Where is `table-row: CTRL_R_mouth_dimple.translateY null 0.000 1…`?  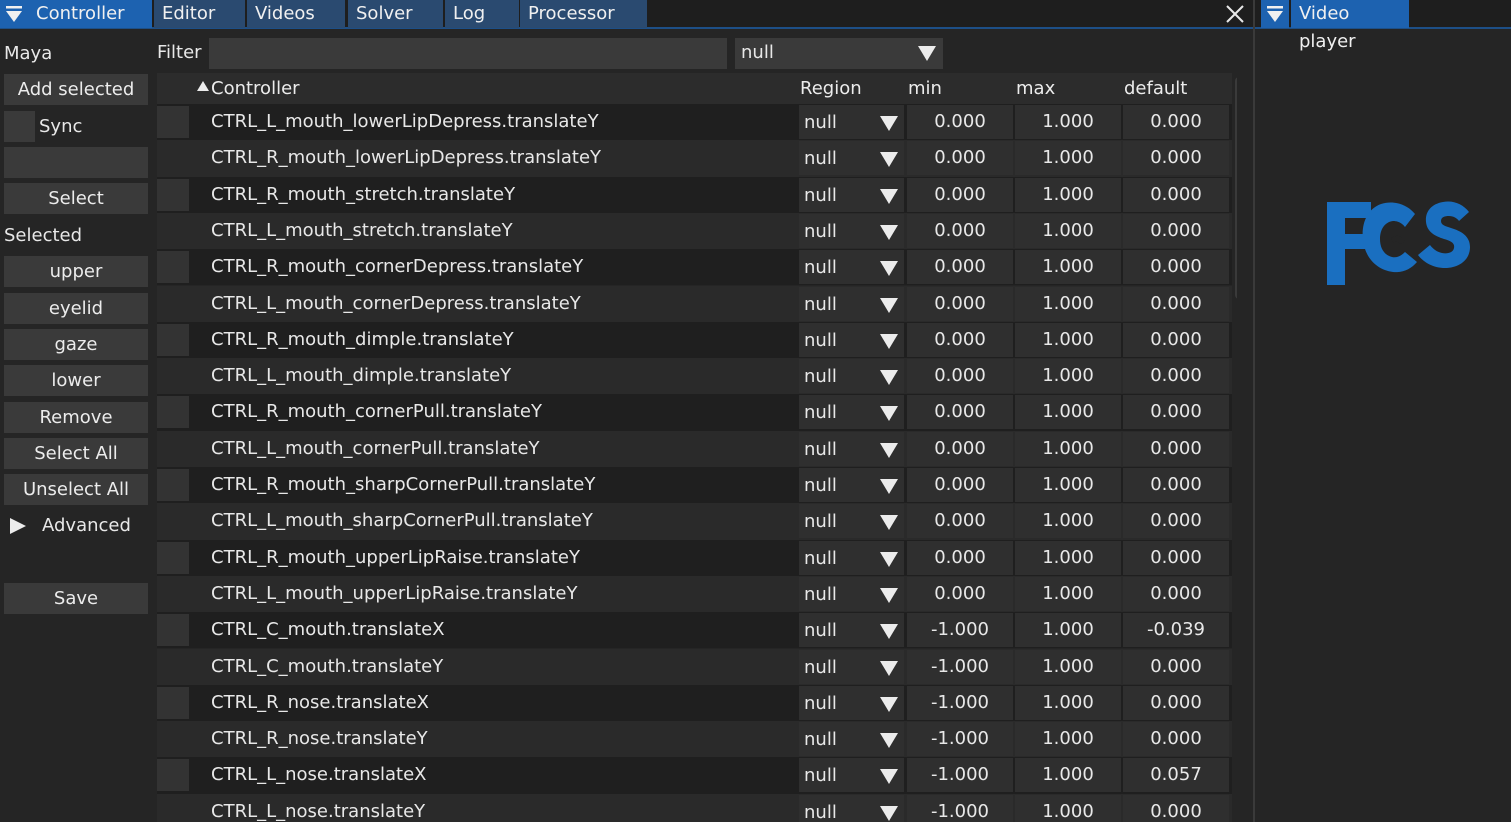
table-row: CTRL_R_mouth_dimple.translateY null 0.000 1… is located at coordinates (694, 340).